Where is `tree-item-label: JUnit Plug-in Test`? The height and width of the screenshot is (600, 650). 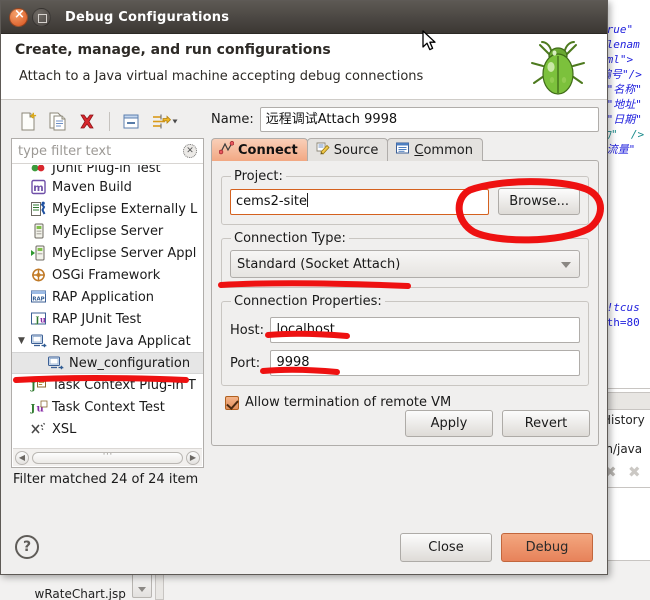 tree-item-label: JUnit Plug-in Test is located at coordinates (106, 170).